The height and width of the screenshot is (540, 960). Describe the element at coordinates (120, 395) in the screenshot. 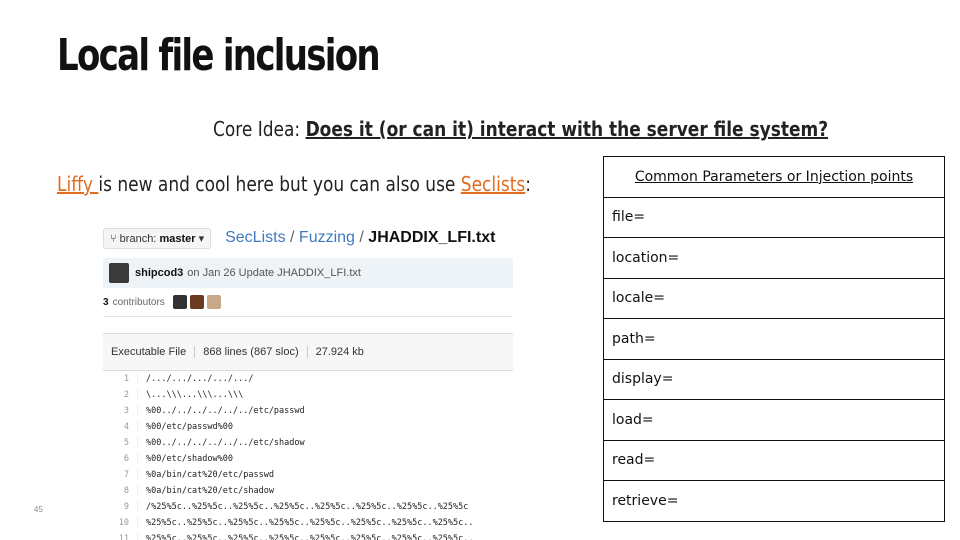

I see `line-number: 2` at that location.